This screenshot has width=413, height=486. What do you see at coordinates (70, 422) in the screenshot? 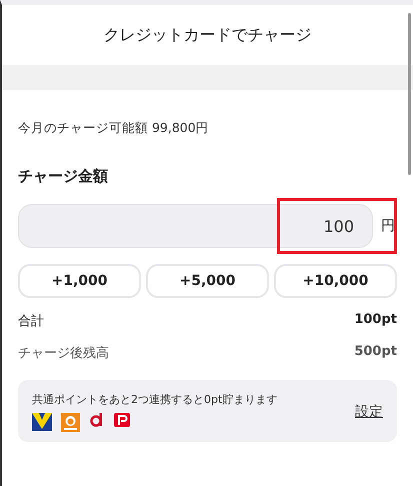
I see `cat-face-icon` at bounding box center [70, 422].